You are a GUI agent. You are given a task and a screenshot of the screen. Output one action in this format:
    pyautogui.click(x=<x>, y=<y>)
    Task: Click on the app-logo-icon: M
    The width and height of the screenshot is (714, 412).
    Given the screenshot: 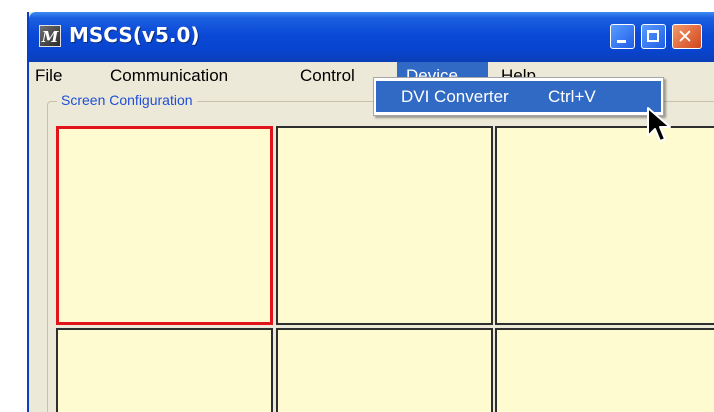 What is the action you would take?
    pyautogui.click(x=50, y=36)
    